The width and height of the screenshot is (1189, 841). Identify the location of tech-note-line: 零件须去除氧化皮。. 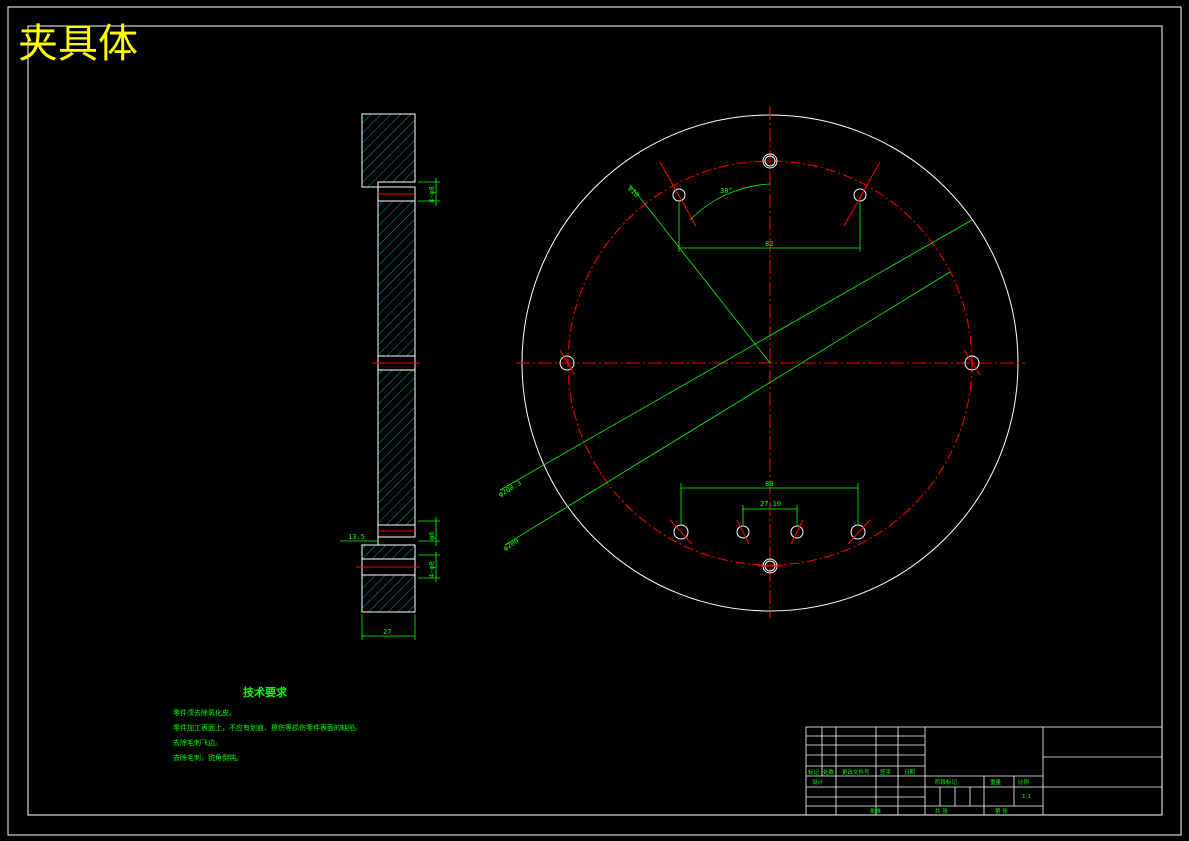
(204, 712).